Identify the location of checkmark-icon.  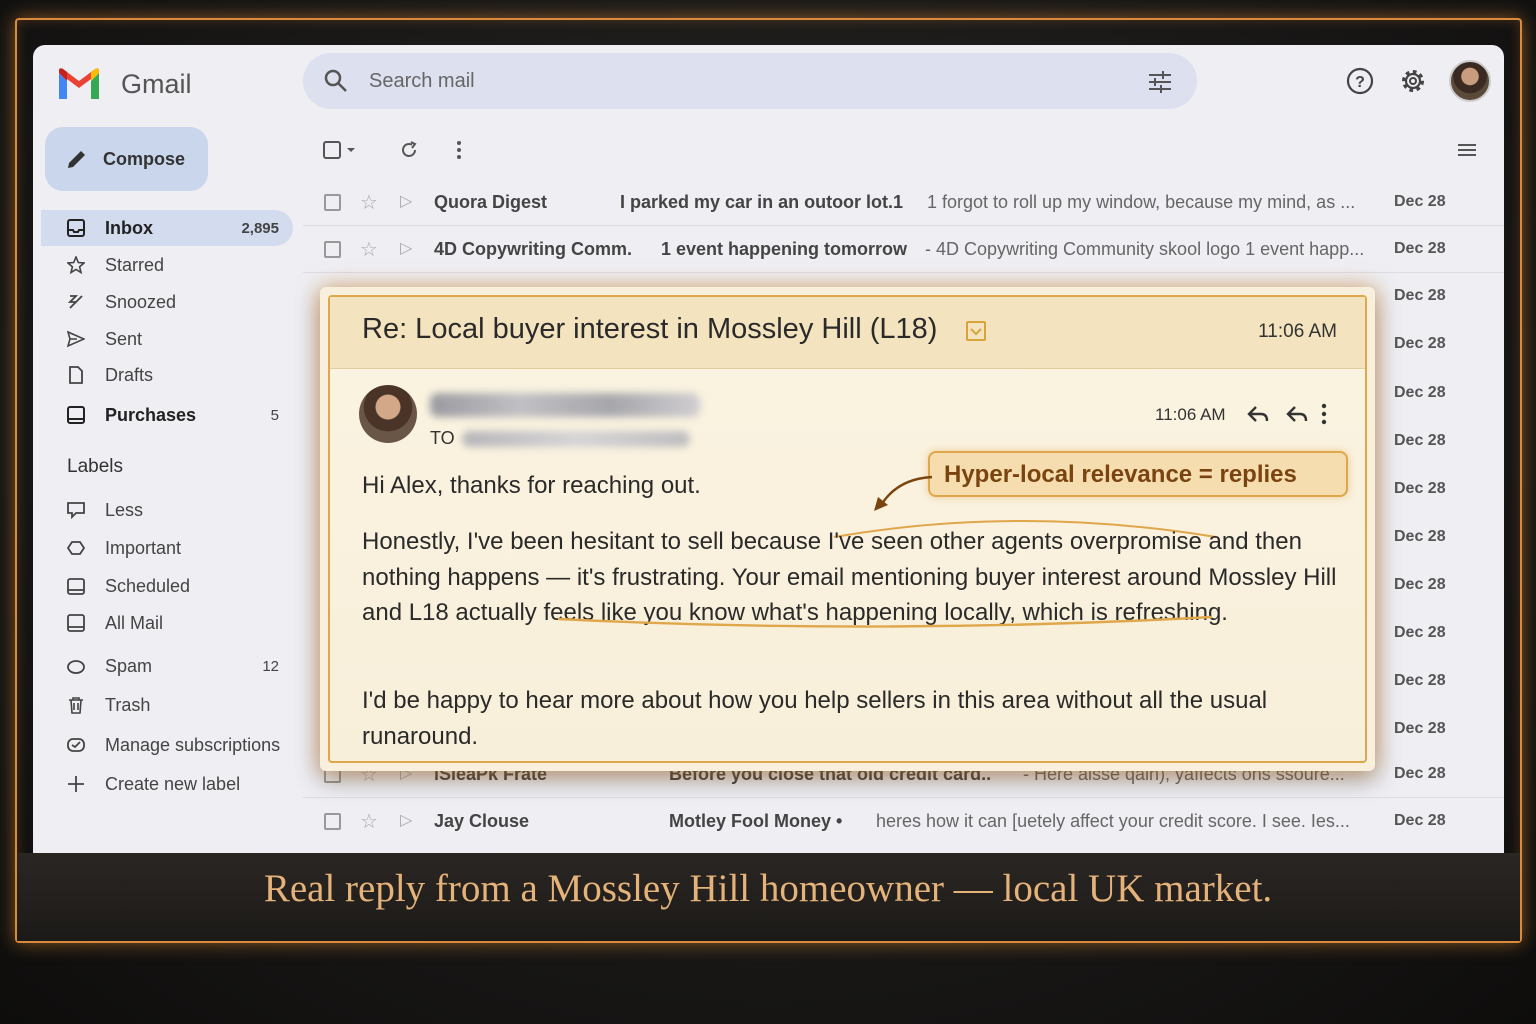
(976, 332).